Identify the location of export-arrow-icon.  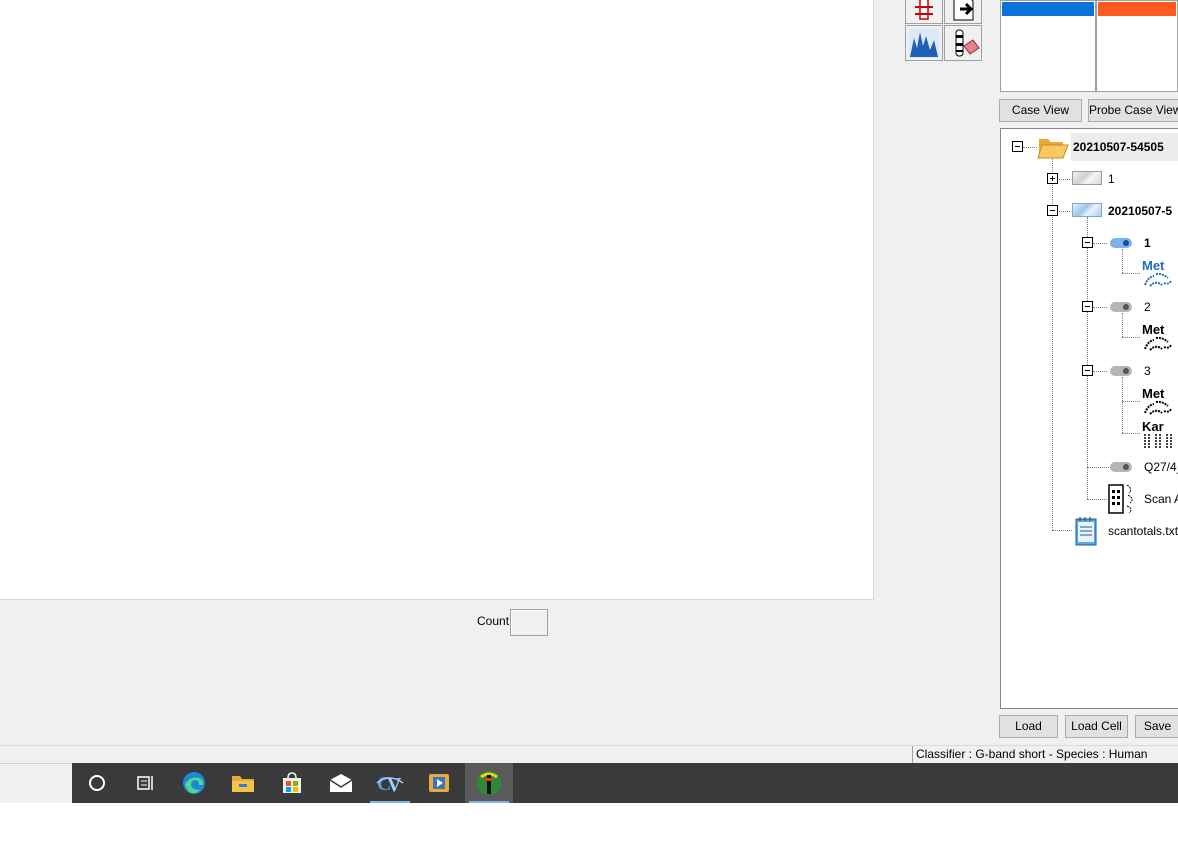
(963, 10).